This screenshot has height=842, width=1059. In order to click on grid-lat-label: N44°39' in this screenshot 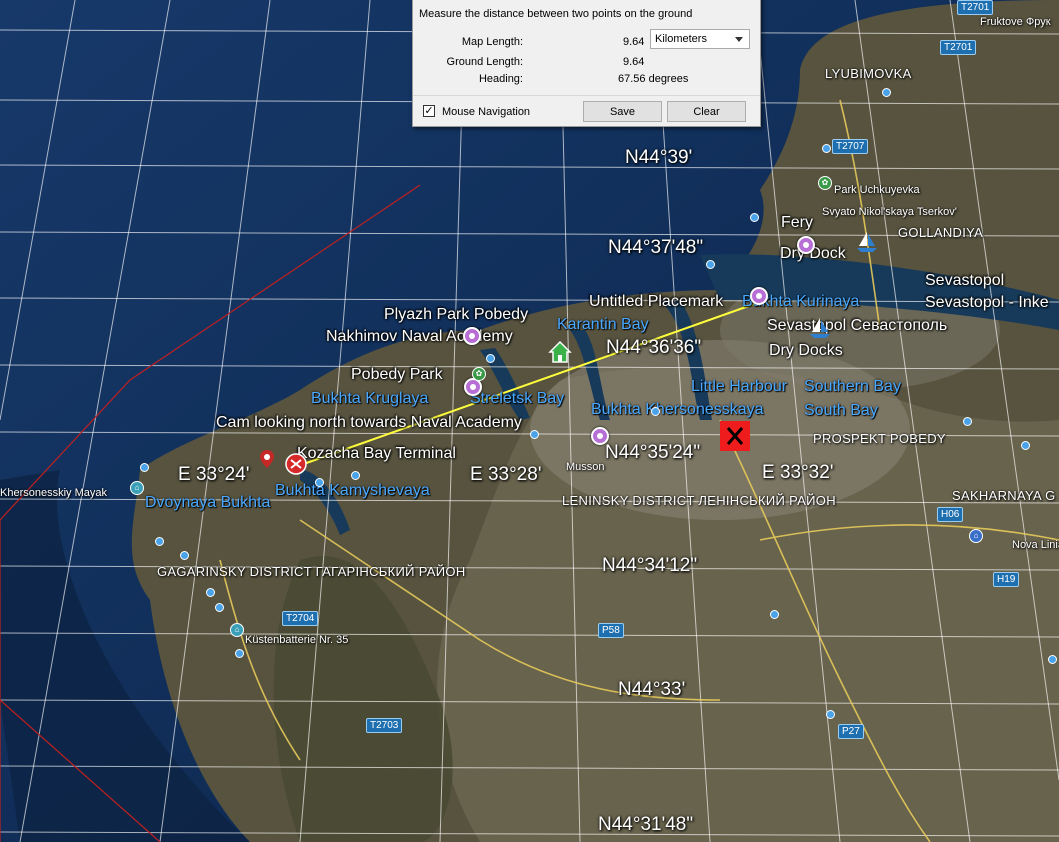, I will do `click(659, 157)`.